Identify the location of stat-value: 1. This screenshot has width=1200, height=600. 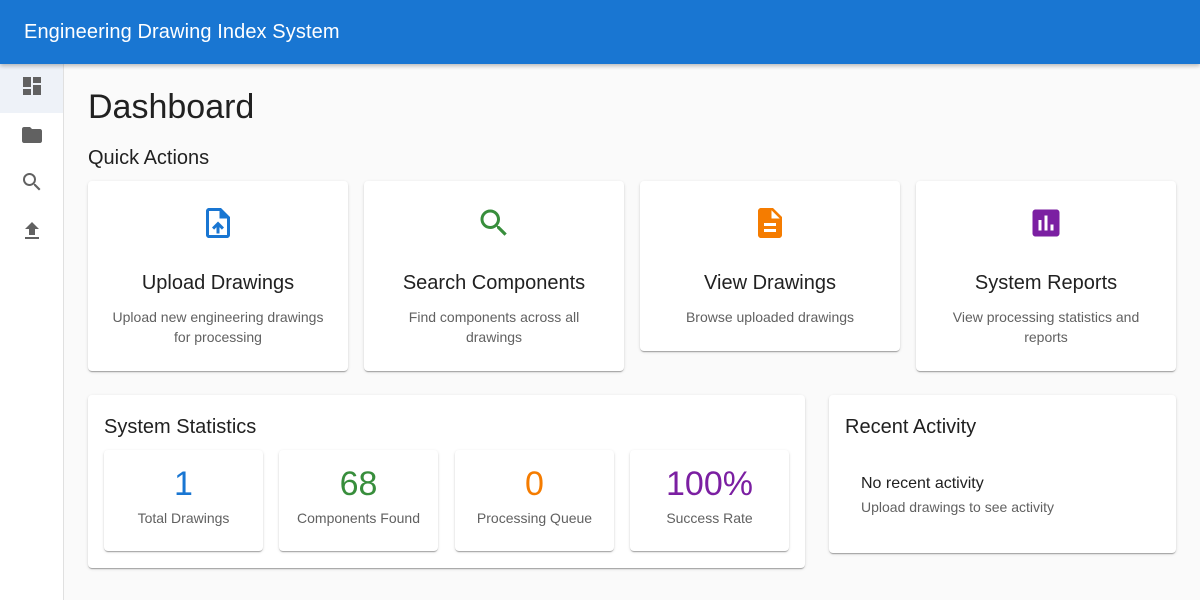
(183, 484).